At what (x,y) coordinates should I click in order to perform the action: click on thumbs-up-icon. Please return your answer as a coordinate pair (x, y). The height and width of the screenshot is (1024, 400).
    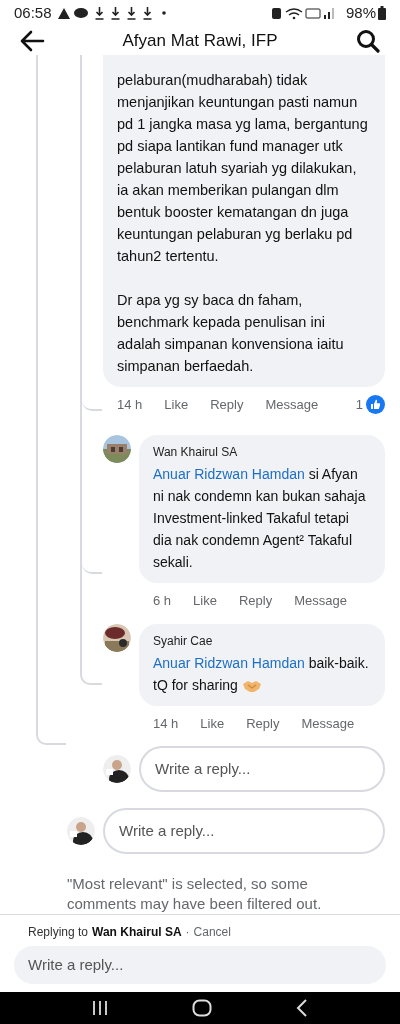
    Looking at the image, I should click on (375, 405).